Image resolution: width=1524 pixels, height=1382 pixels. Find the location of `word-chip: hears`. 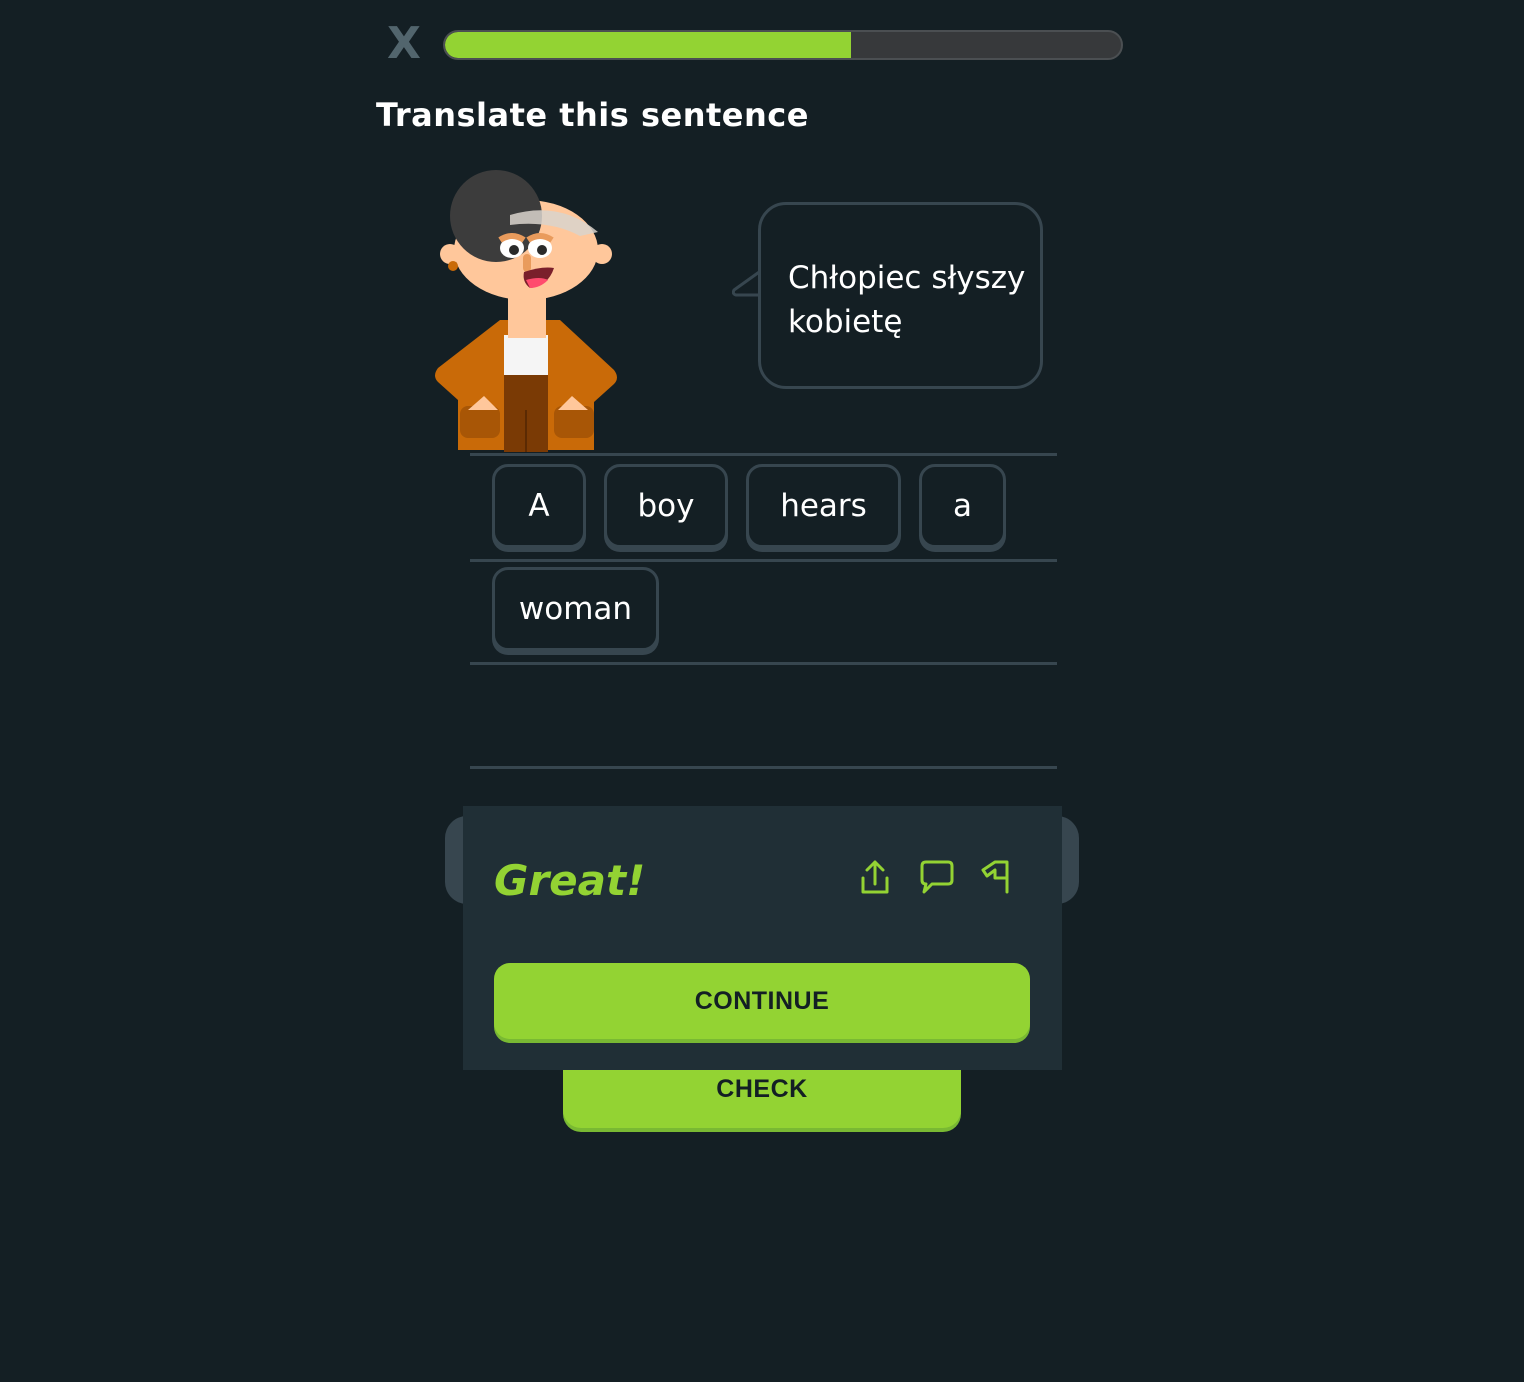

word-chip: hears is located at coordinates (823, 506).